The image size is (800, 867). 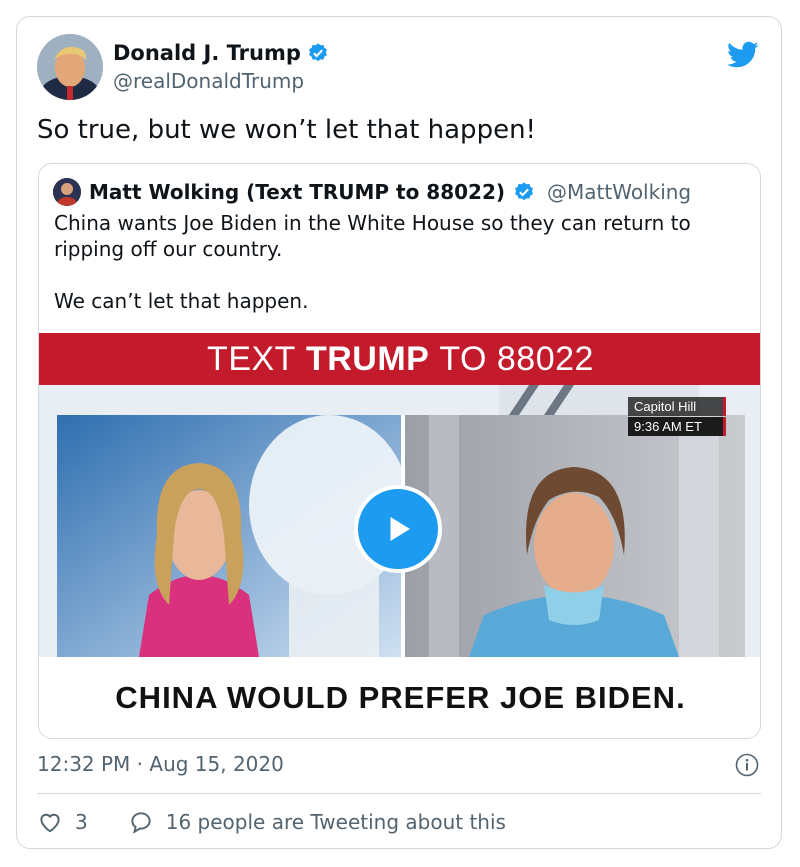 I want to click on author-name-row: Donald J. Trump, so click(x=221, y=53).